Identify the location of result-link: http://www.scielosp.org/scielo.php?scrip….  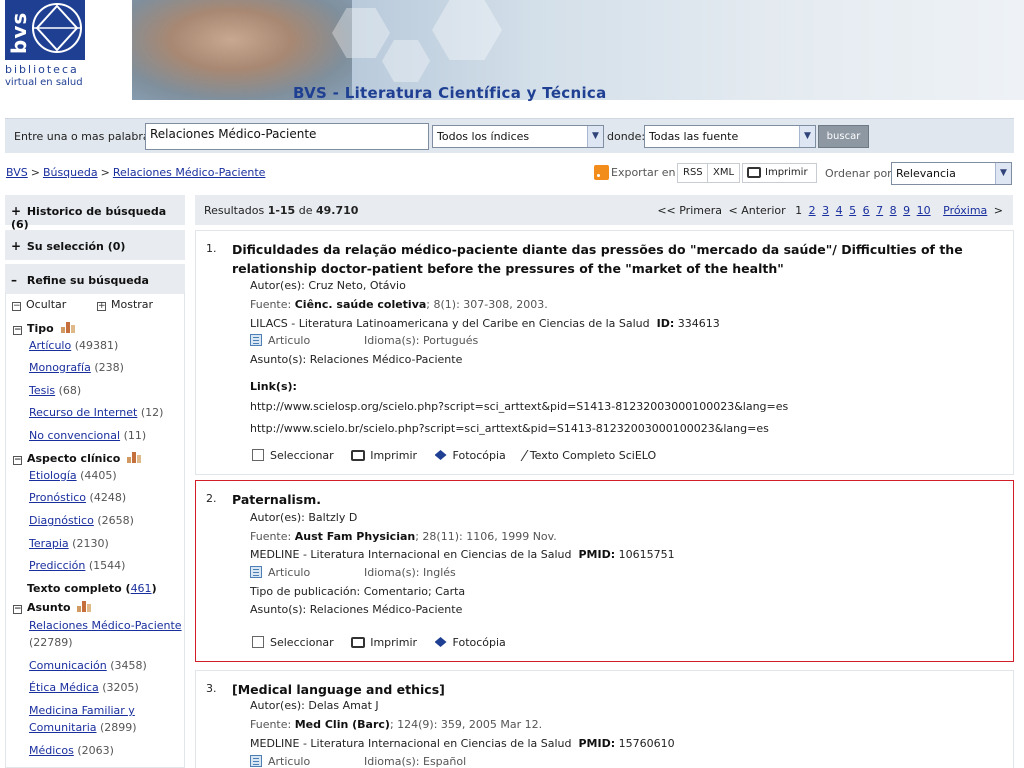
(519, 406).